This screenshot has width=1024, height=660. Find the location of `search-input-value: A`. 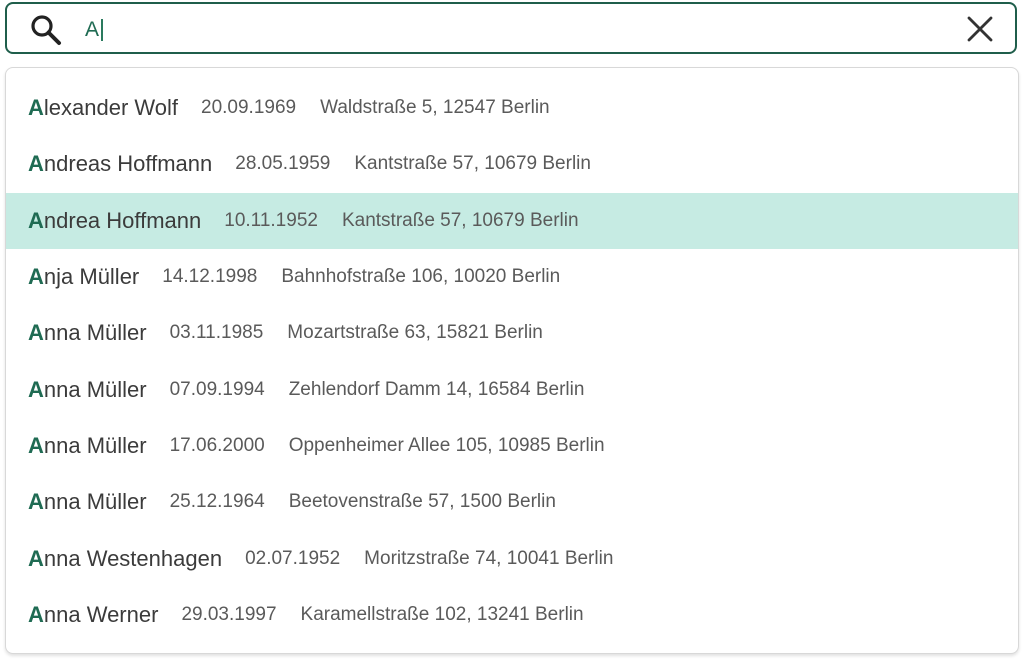

search-input-value: A is located at coordinates (92, 29).